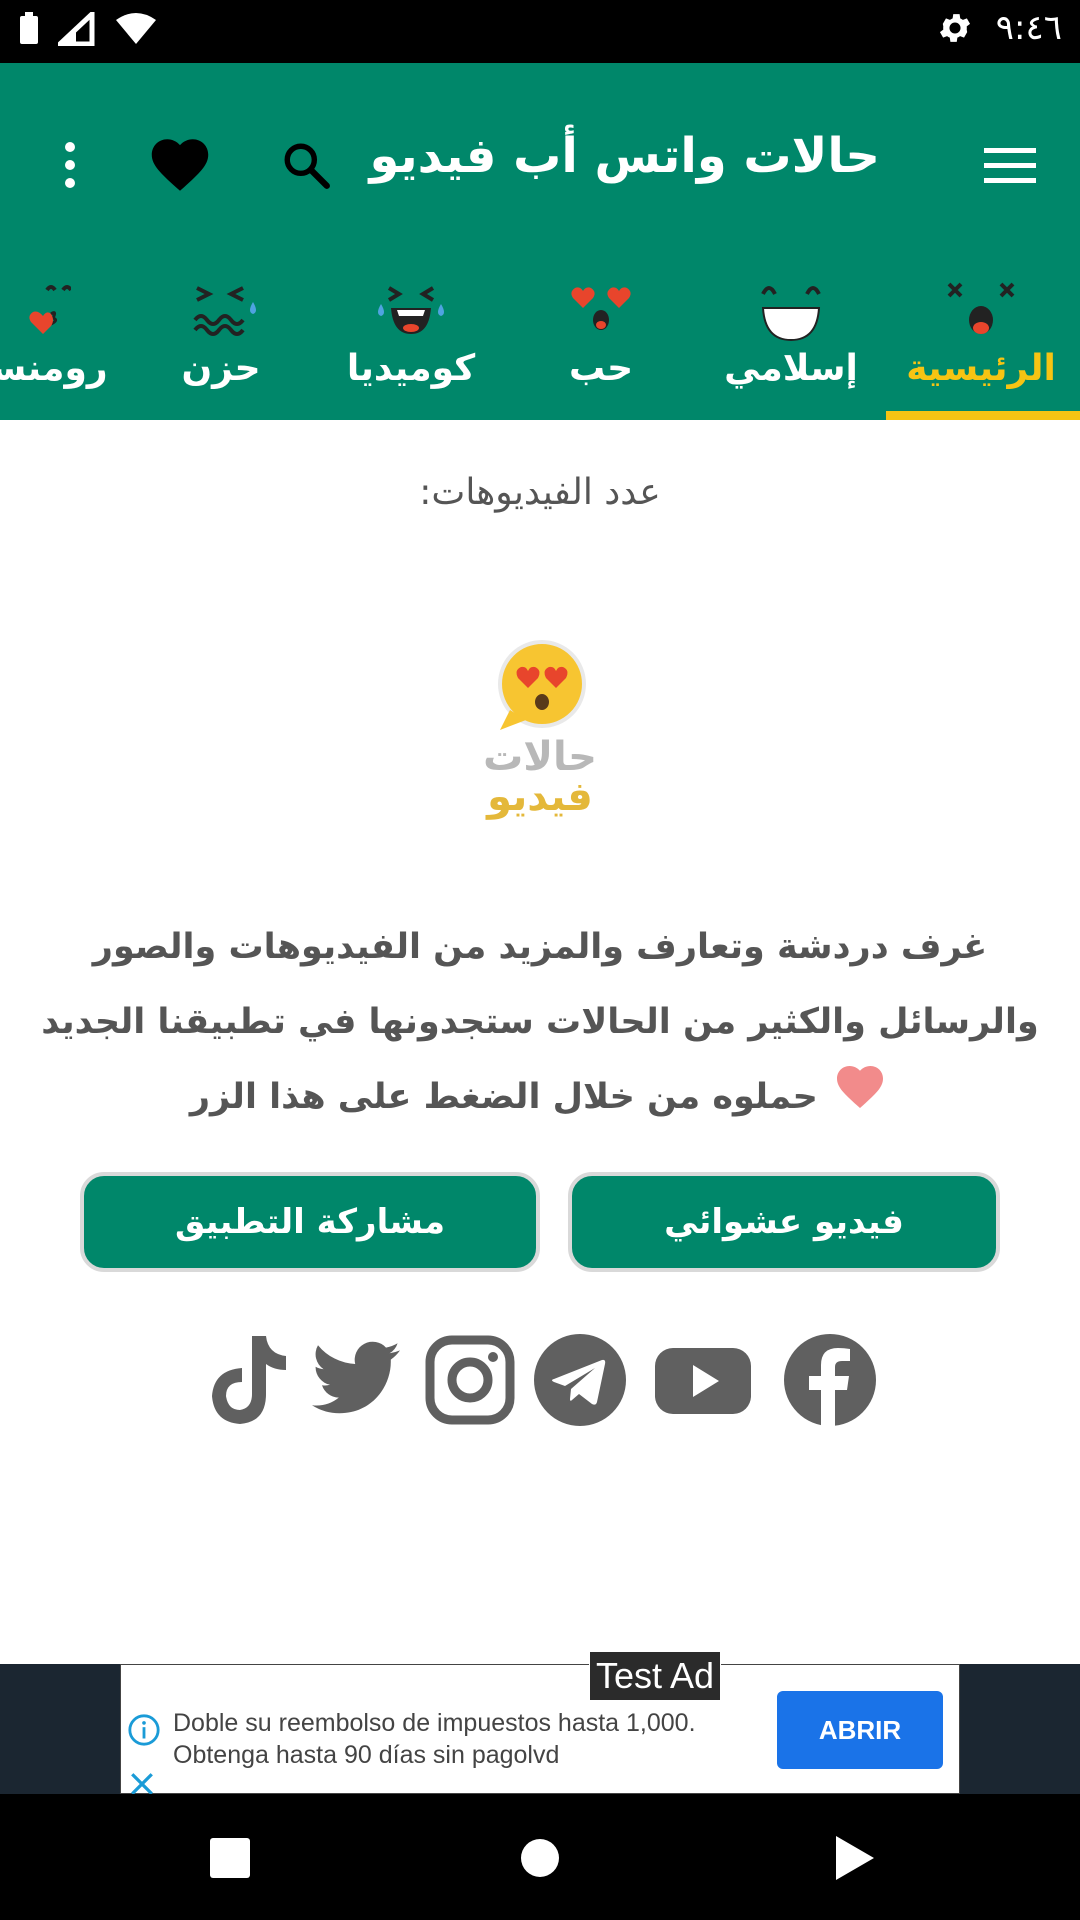 The height and width of the screenshot is (1920, 1080). I want to click on status-icons-left, so click(88, 29).